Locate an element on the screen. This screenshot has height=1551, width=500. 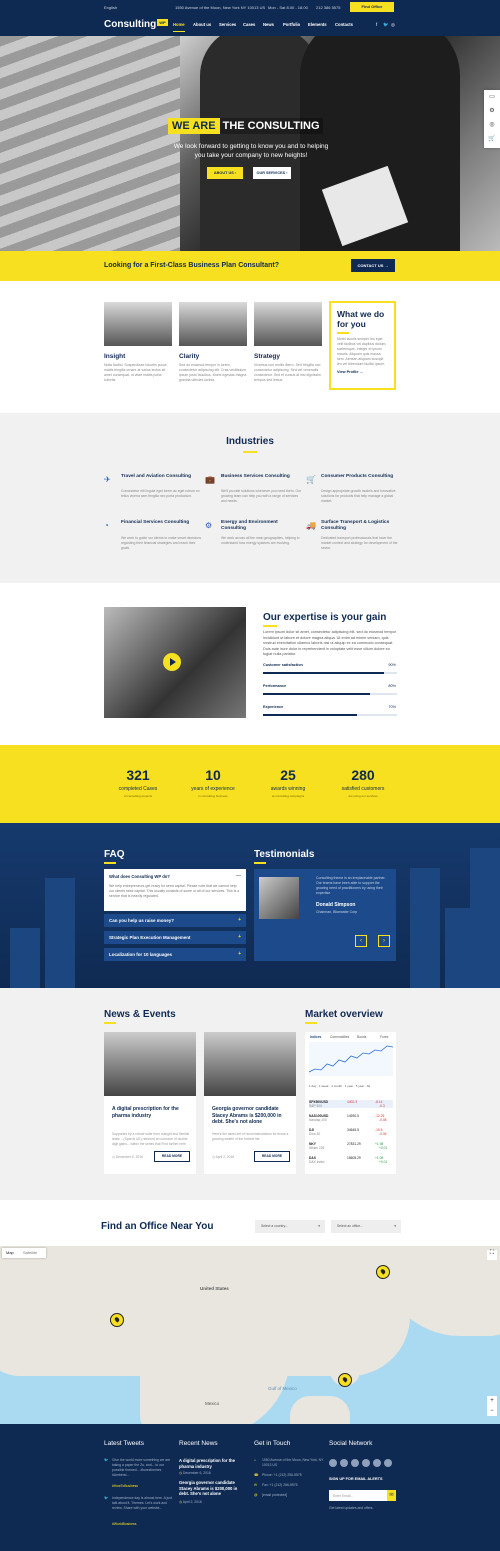
market-row: SPX500USD 4402.3 -8.14 S&P 500 -0.3 is located at coordinates (351, 1104).